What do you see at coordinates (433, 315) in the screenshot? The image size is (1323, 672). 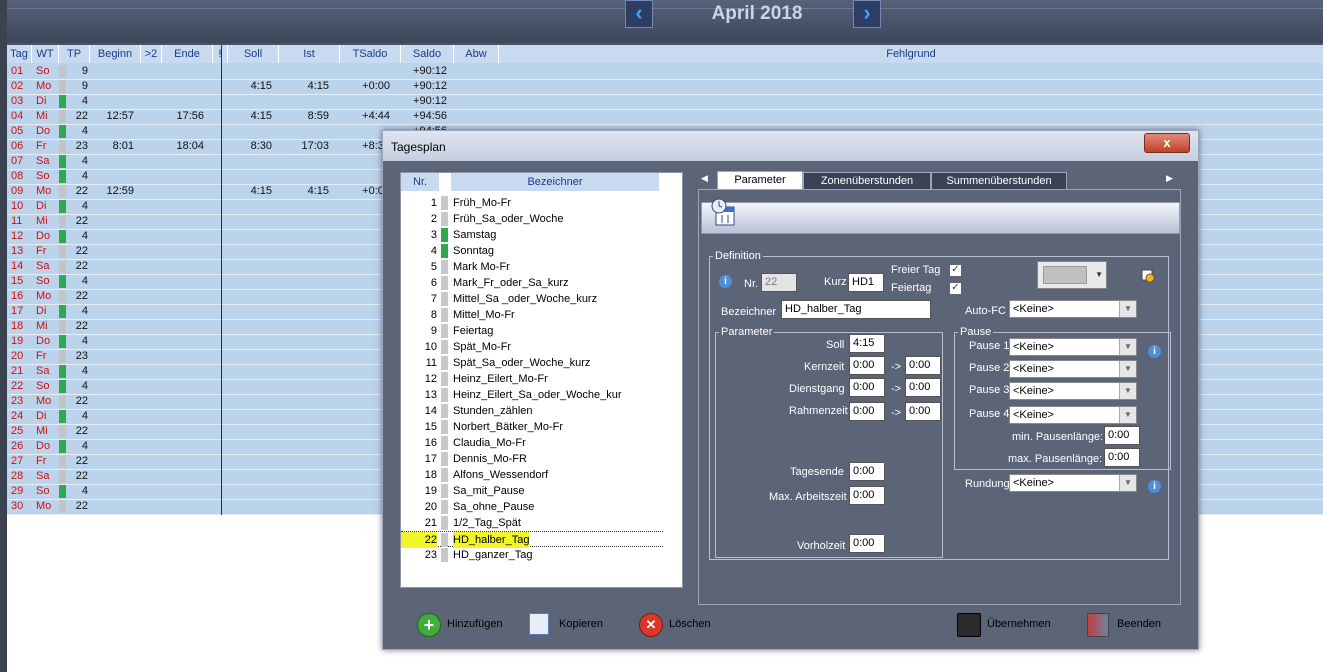 I see `list-item-nr: 8` at bounding box center [433, 315].